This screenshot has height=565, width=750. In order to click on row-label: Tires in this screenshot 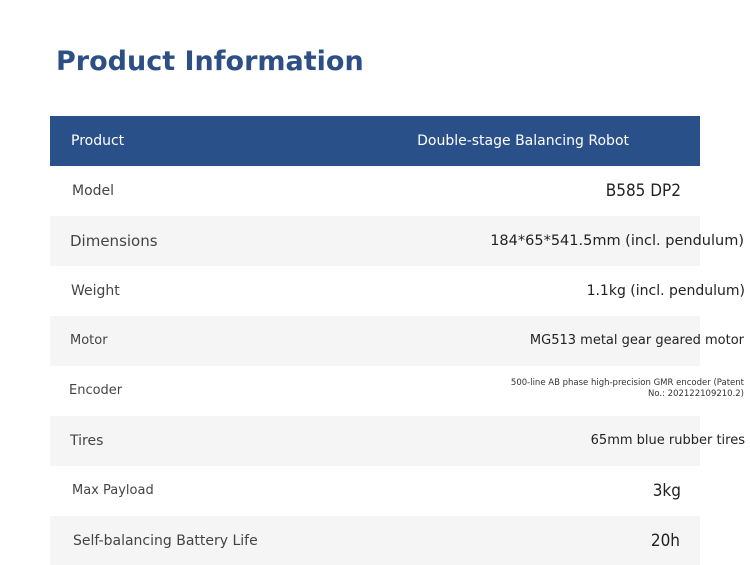, I will do `click(87, 441)`.